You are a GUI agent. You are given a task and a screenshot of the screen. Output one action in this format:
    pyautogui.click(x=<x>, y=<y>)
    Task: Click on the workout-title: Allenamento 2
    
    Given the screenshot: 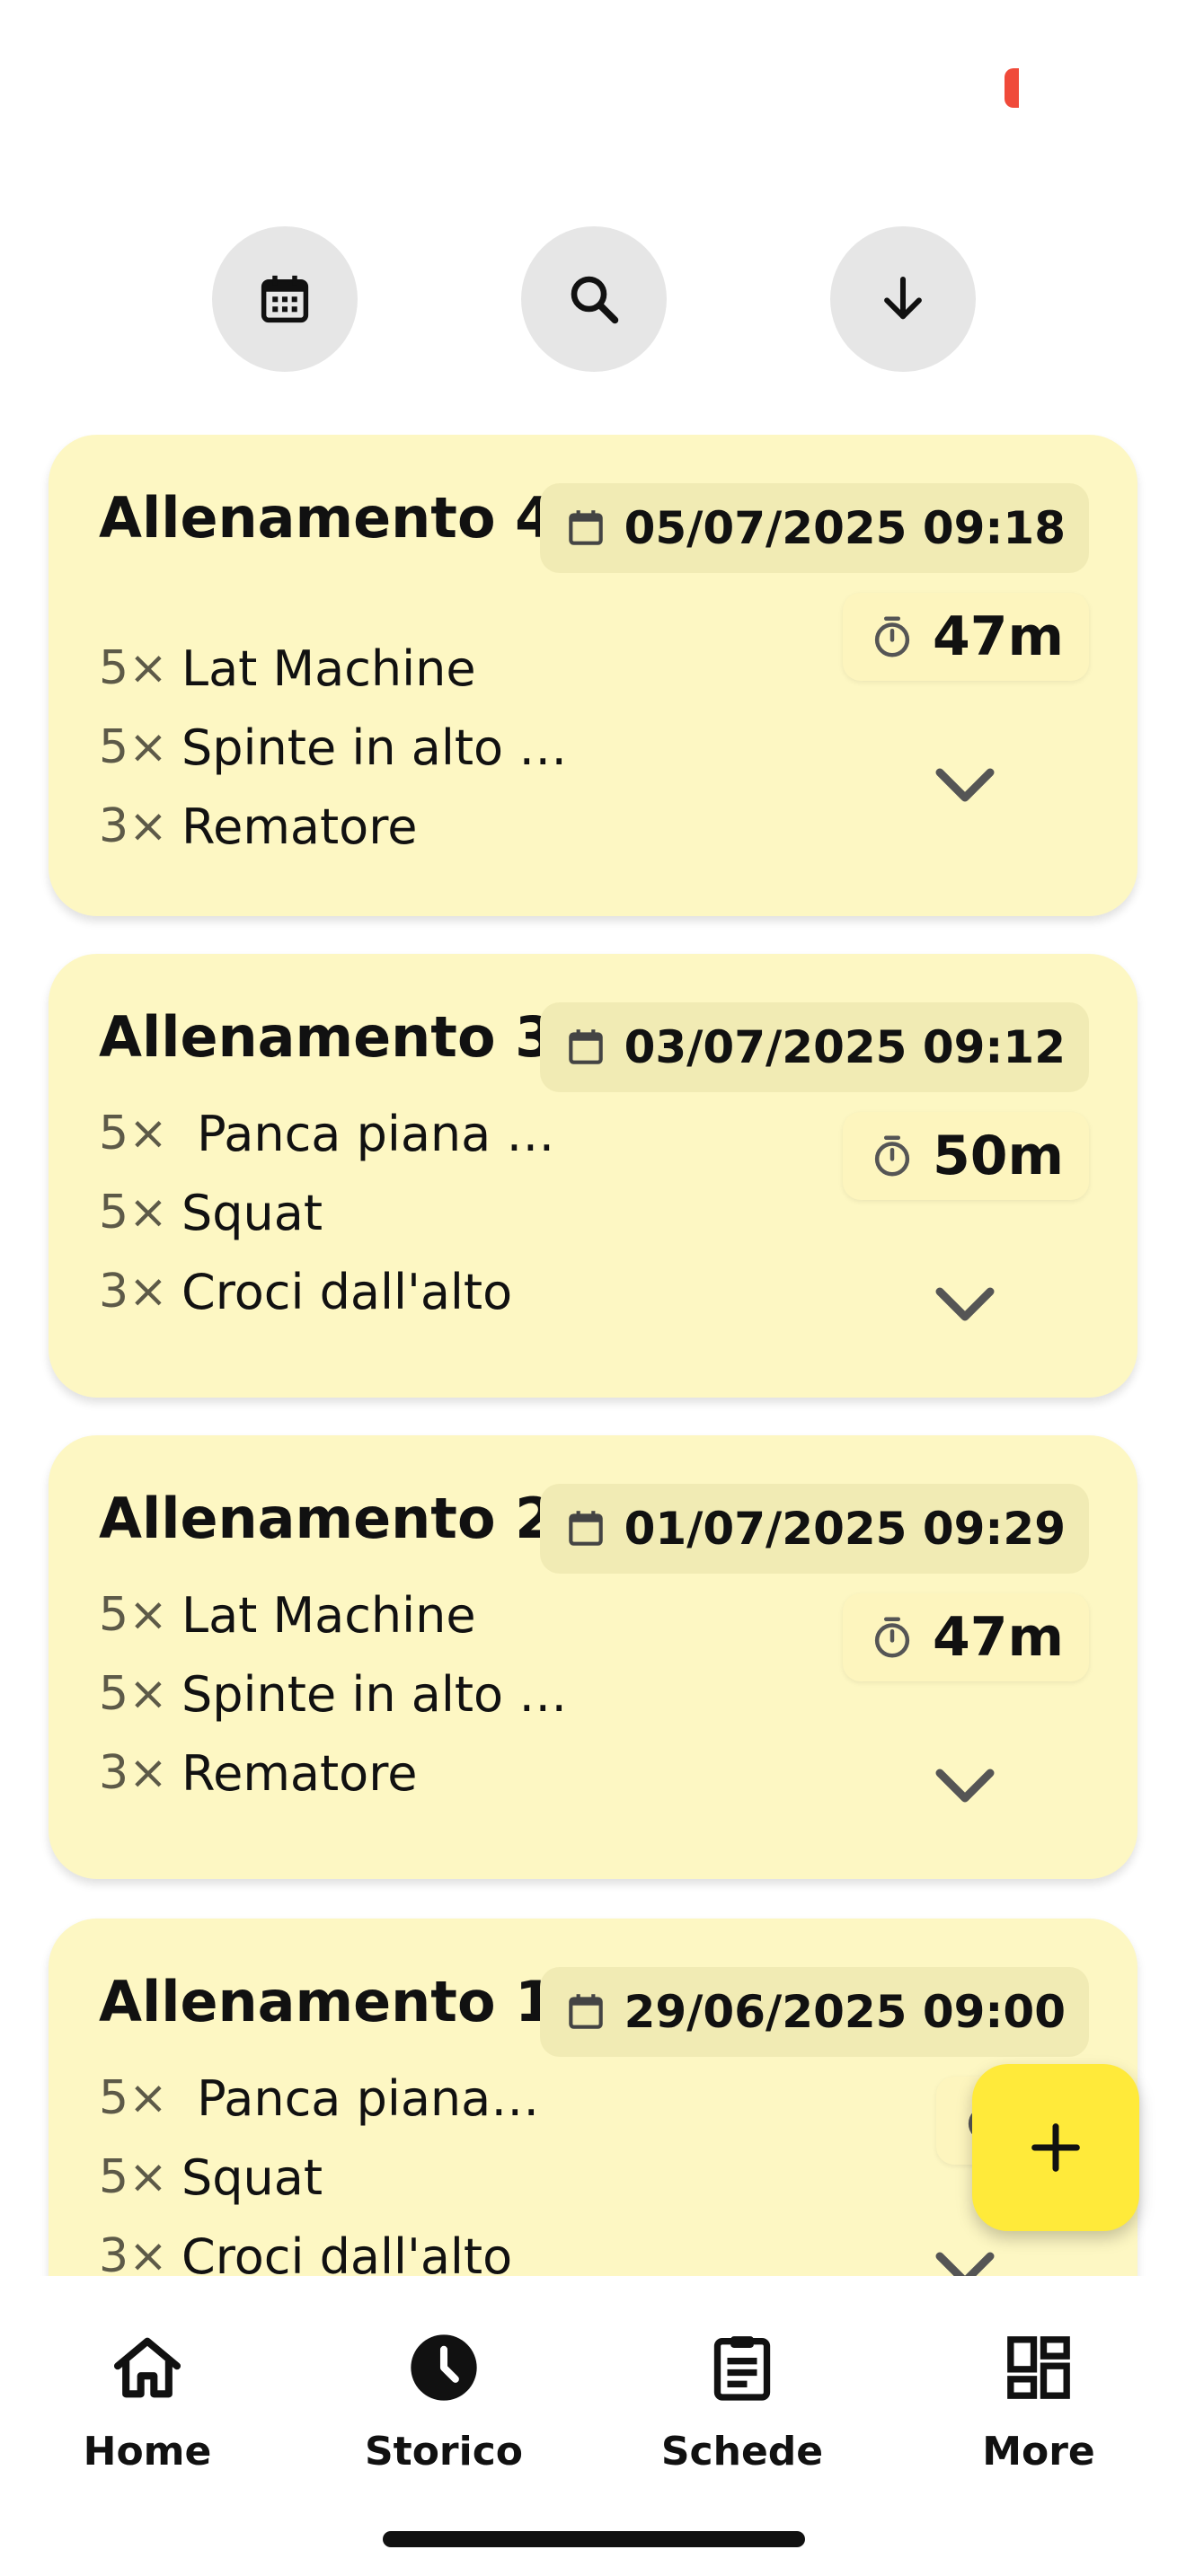 What is the action you would take?
    pyautogui.click(x=326, y=1518)
    